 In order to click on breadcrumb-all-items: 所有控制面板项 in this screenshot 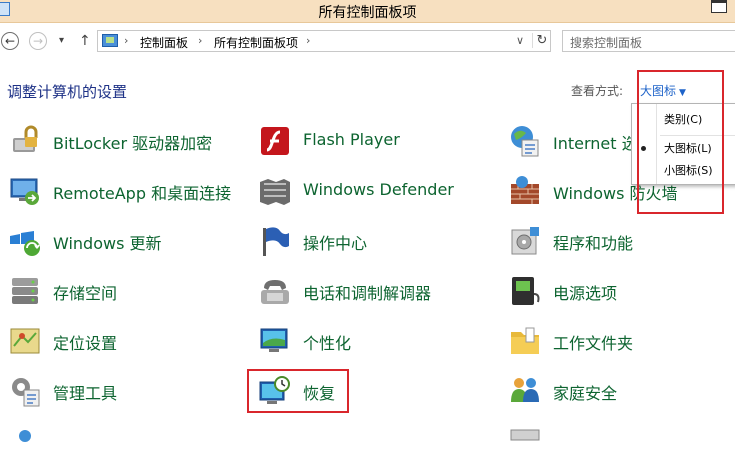, I will do `click(256, 42)`.